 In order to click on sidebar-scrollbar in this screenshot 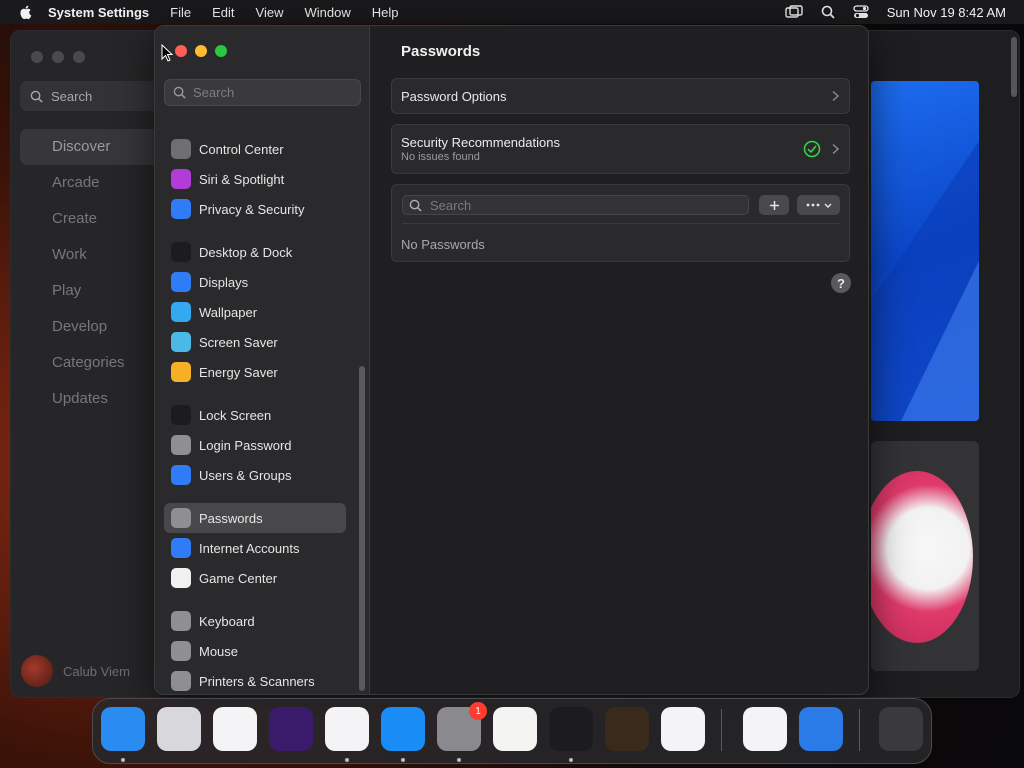, I will do `click(362, 528)`.